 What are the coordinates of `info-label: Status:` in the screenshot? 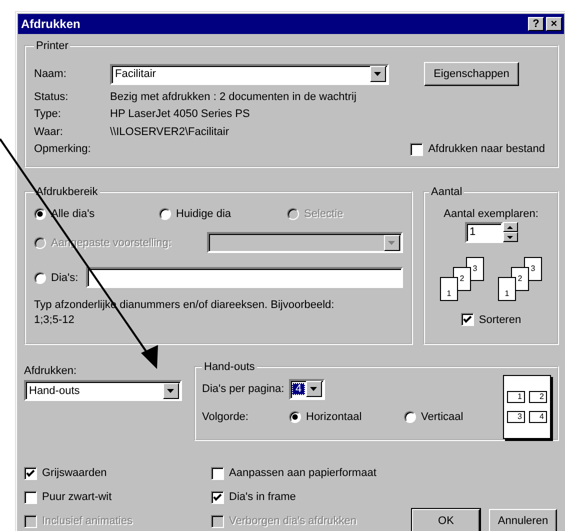 It's located at (52, 96).